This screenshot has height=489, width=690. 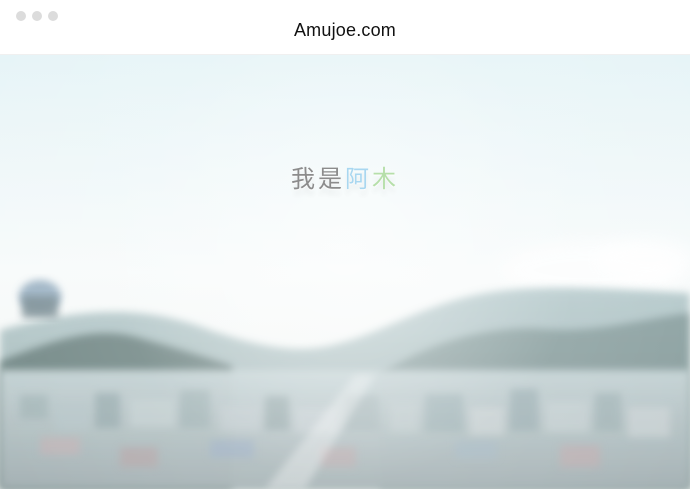 I want to click on hero-char-2: 是, so click(x=331, y=179).